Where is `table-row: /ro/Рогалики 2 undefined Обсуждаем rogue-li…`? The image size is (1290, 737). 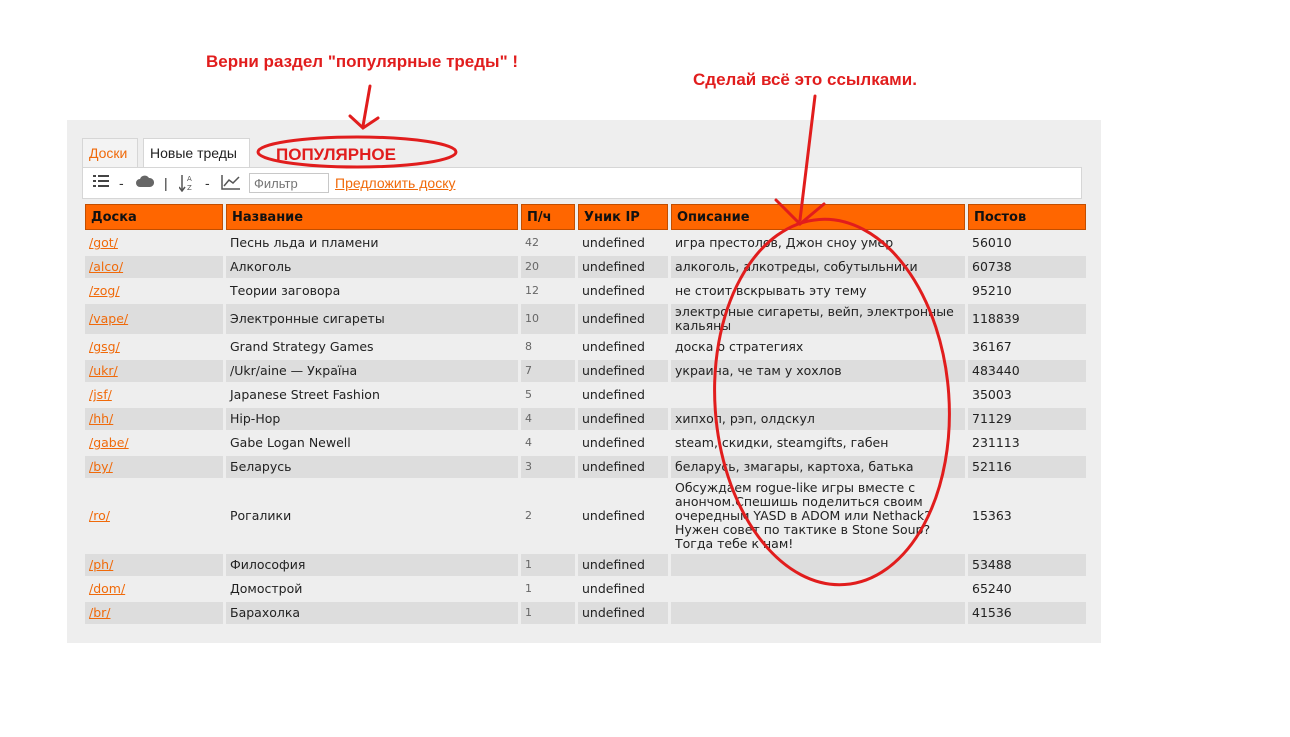
table-row: /ro/Рогалики 2 undefined Обсуждаем rogue-li… is located at coordinates (585, 516).